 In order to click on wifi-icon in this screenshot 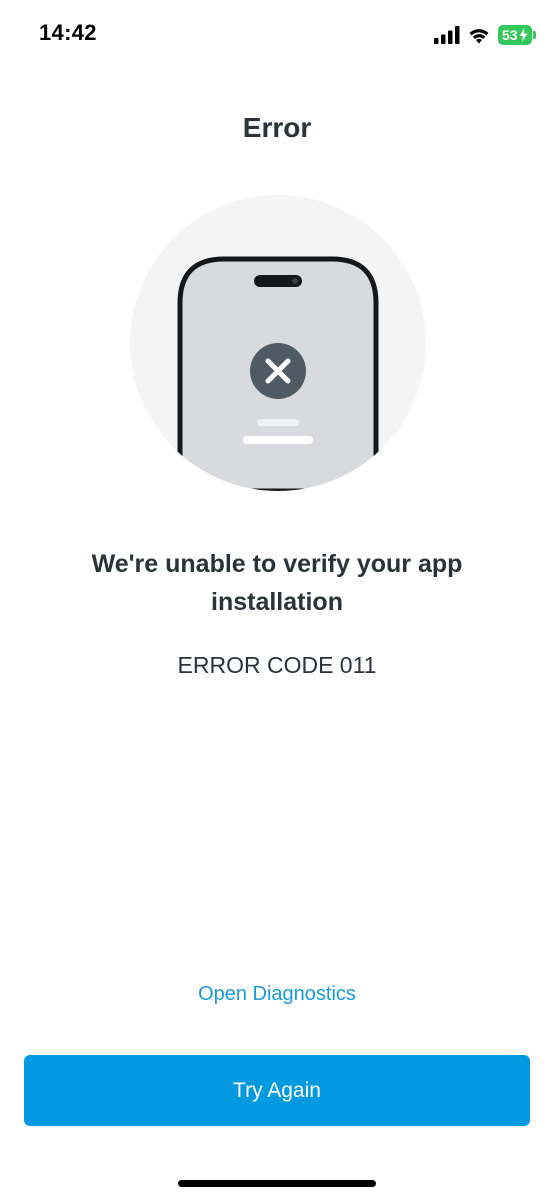, I will do `click(479, 35)`.